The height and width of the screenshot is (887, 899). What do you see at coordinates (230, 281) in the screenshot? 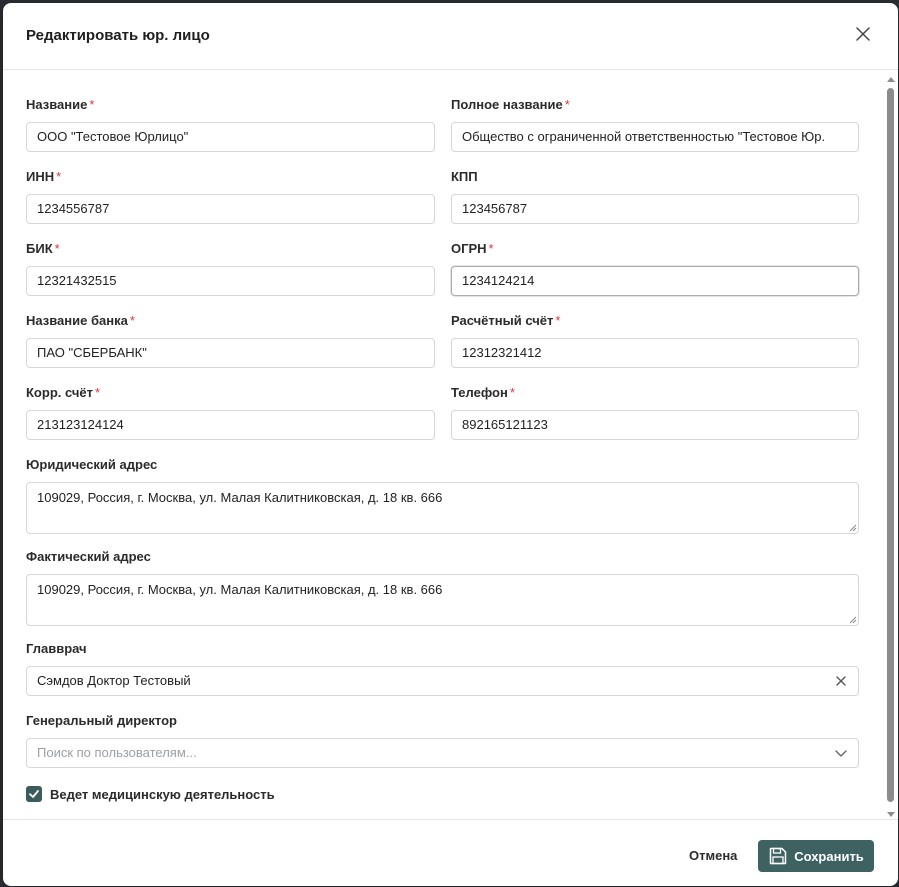
I see `bik-input: 12321432515` at bounding box center [230, 281].